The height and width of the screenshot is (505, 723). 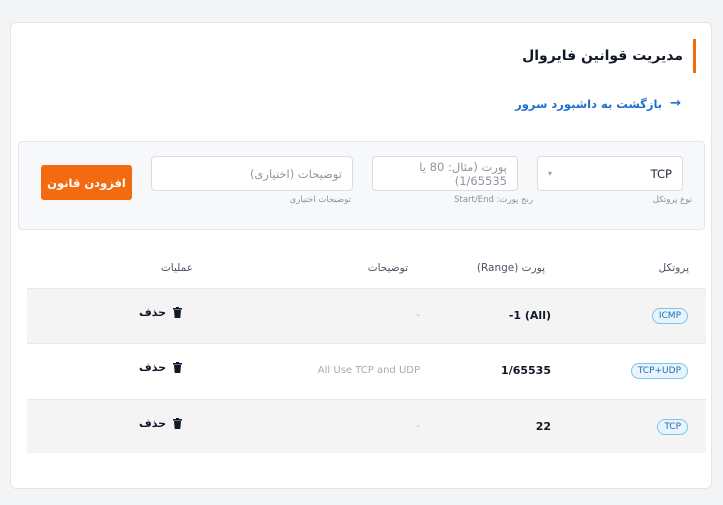 I want to click on page-title-wrap: مدیریت قوانین فایروال, so click(x=609, y=56).